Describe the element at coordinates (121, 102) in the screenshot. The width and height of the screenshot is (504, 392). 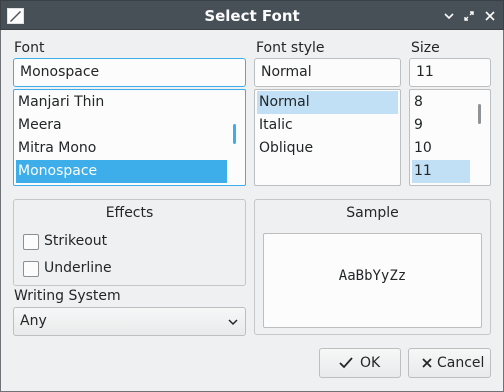
I see `list-item: Manjari Thin` at that location.